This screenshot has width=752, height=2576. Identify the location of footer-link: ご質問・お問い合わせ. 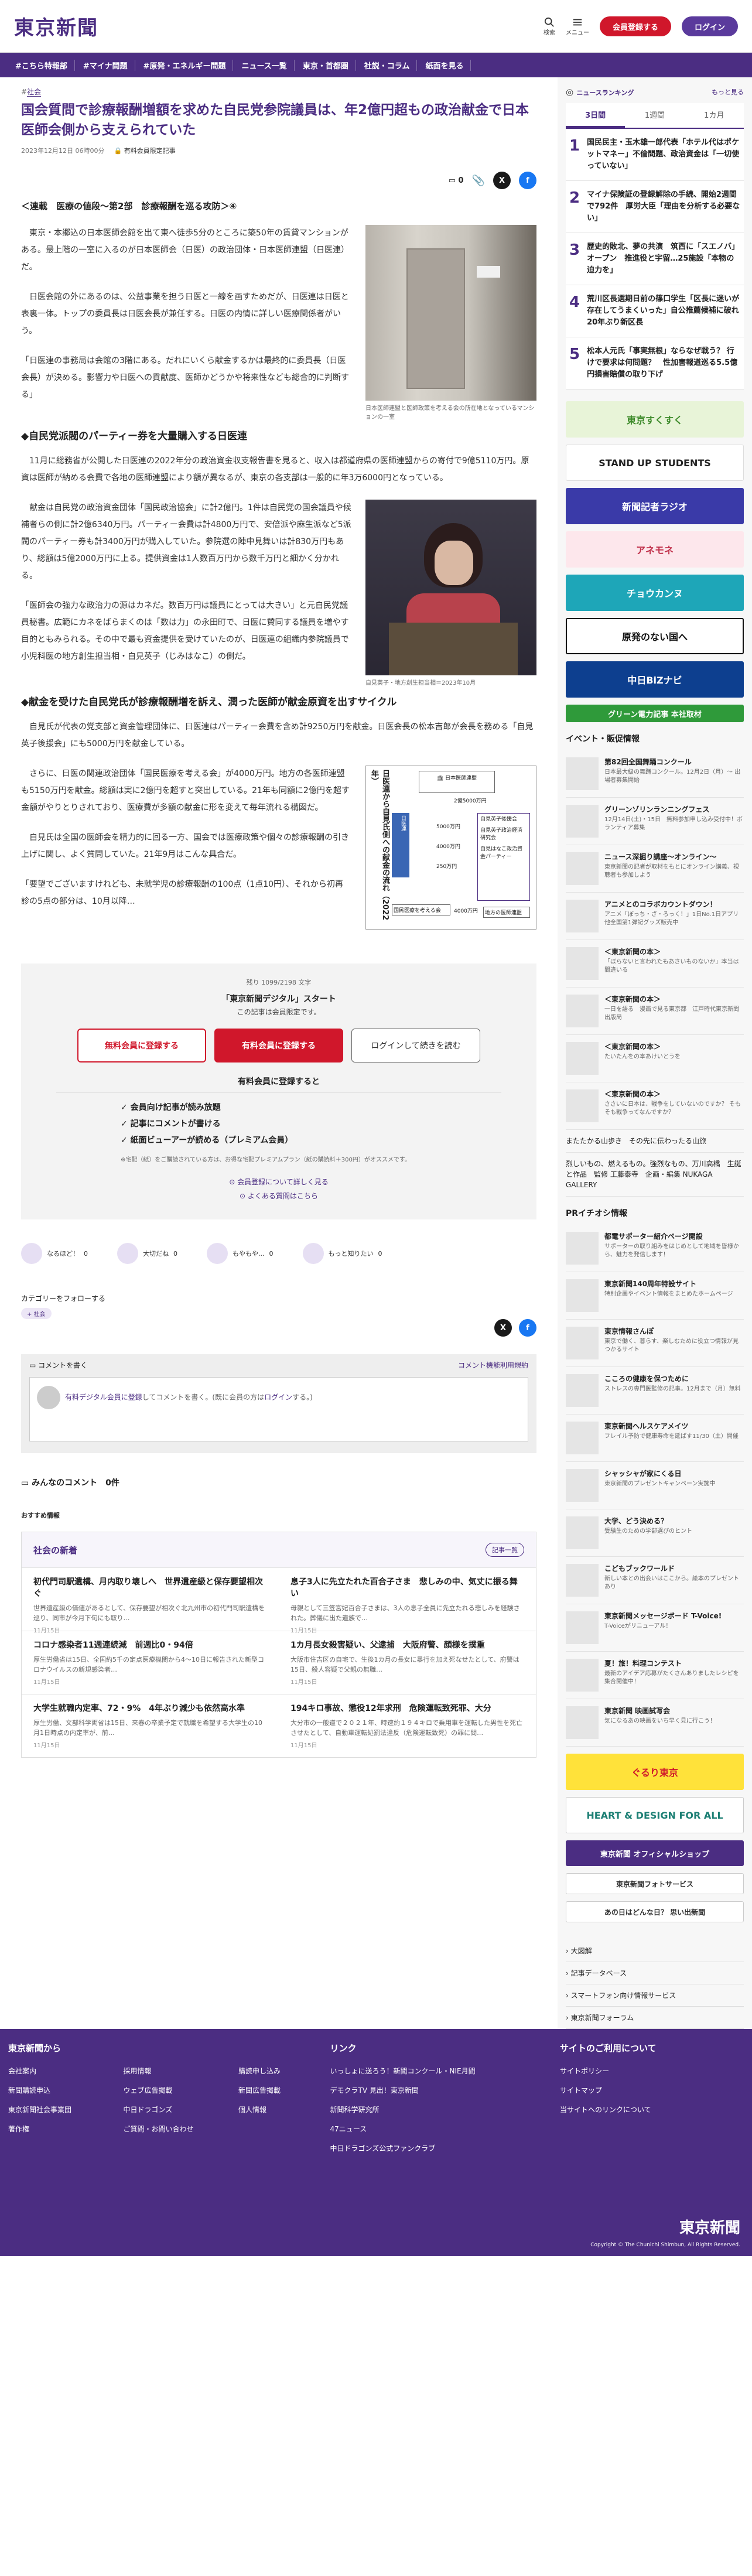
(170, 2129).